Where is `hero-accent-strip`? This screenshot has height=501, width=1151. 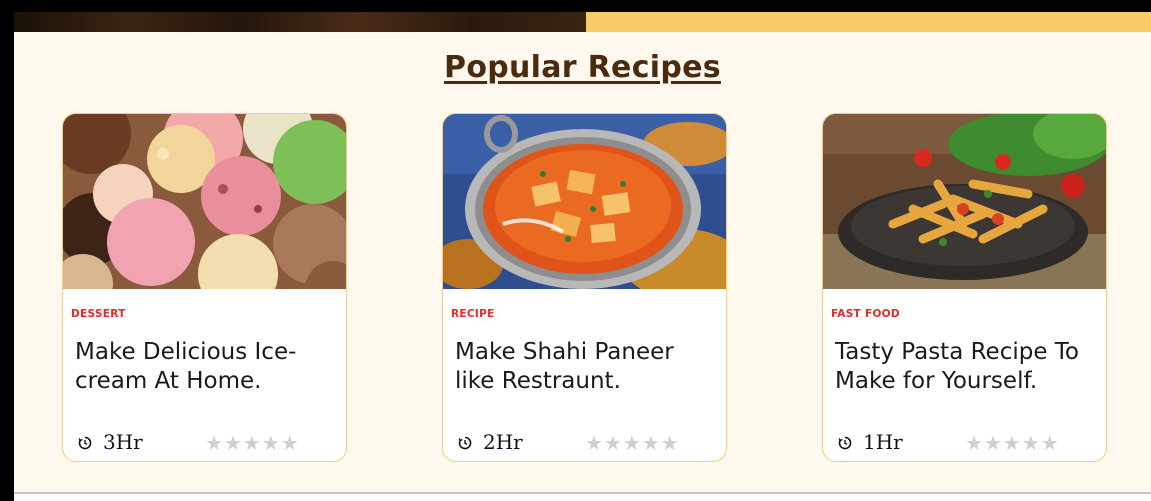
hero-accent-strip is located at coordinates (868, 22).